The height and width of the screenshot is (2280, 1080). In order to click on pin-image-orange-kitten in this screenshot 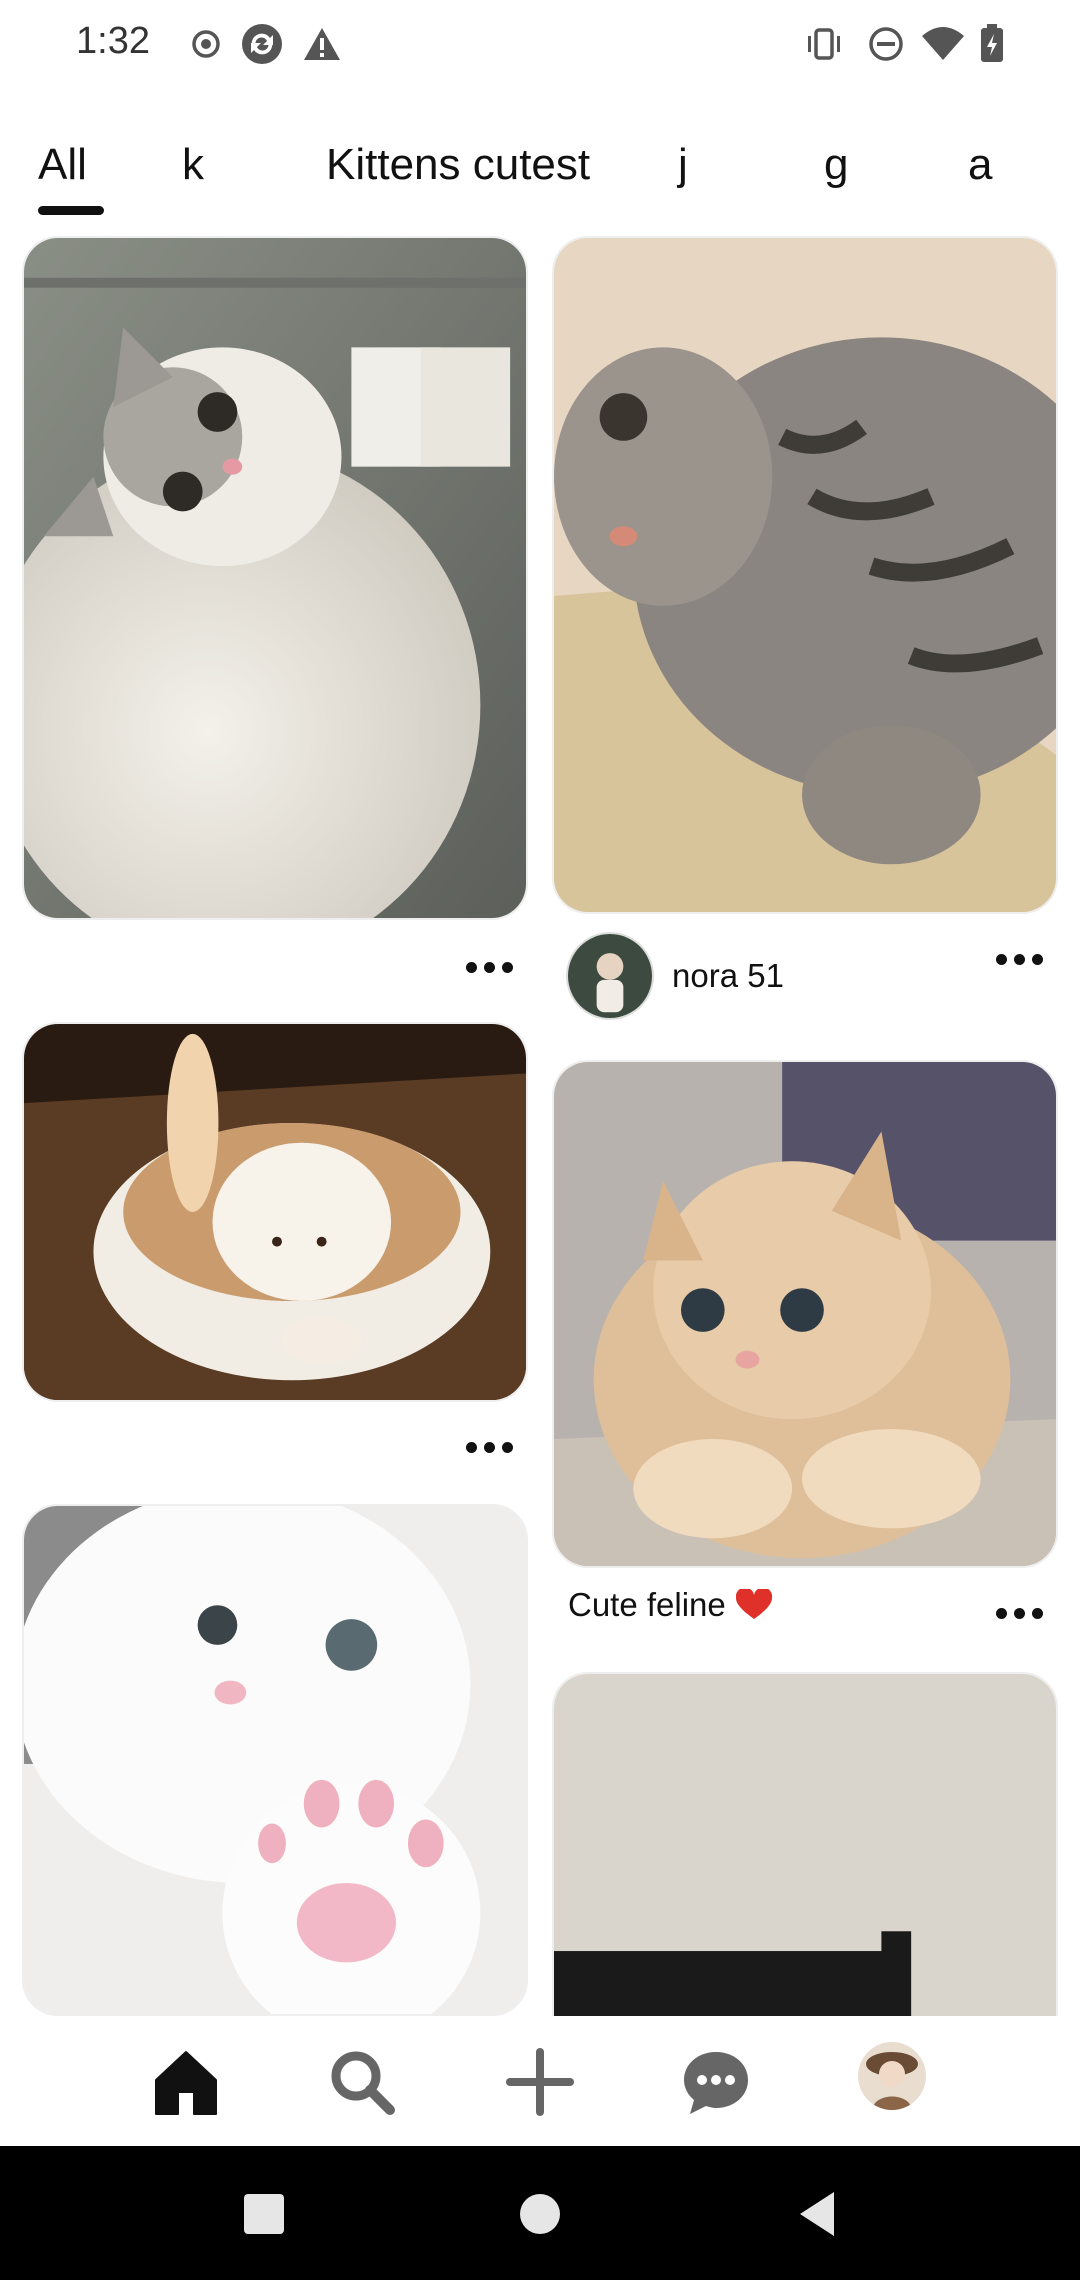, I will do `click(805, 1314)`.